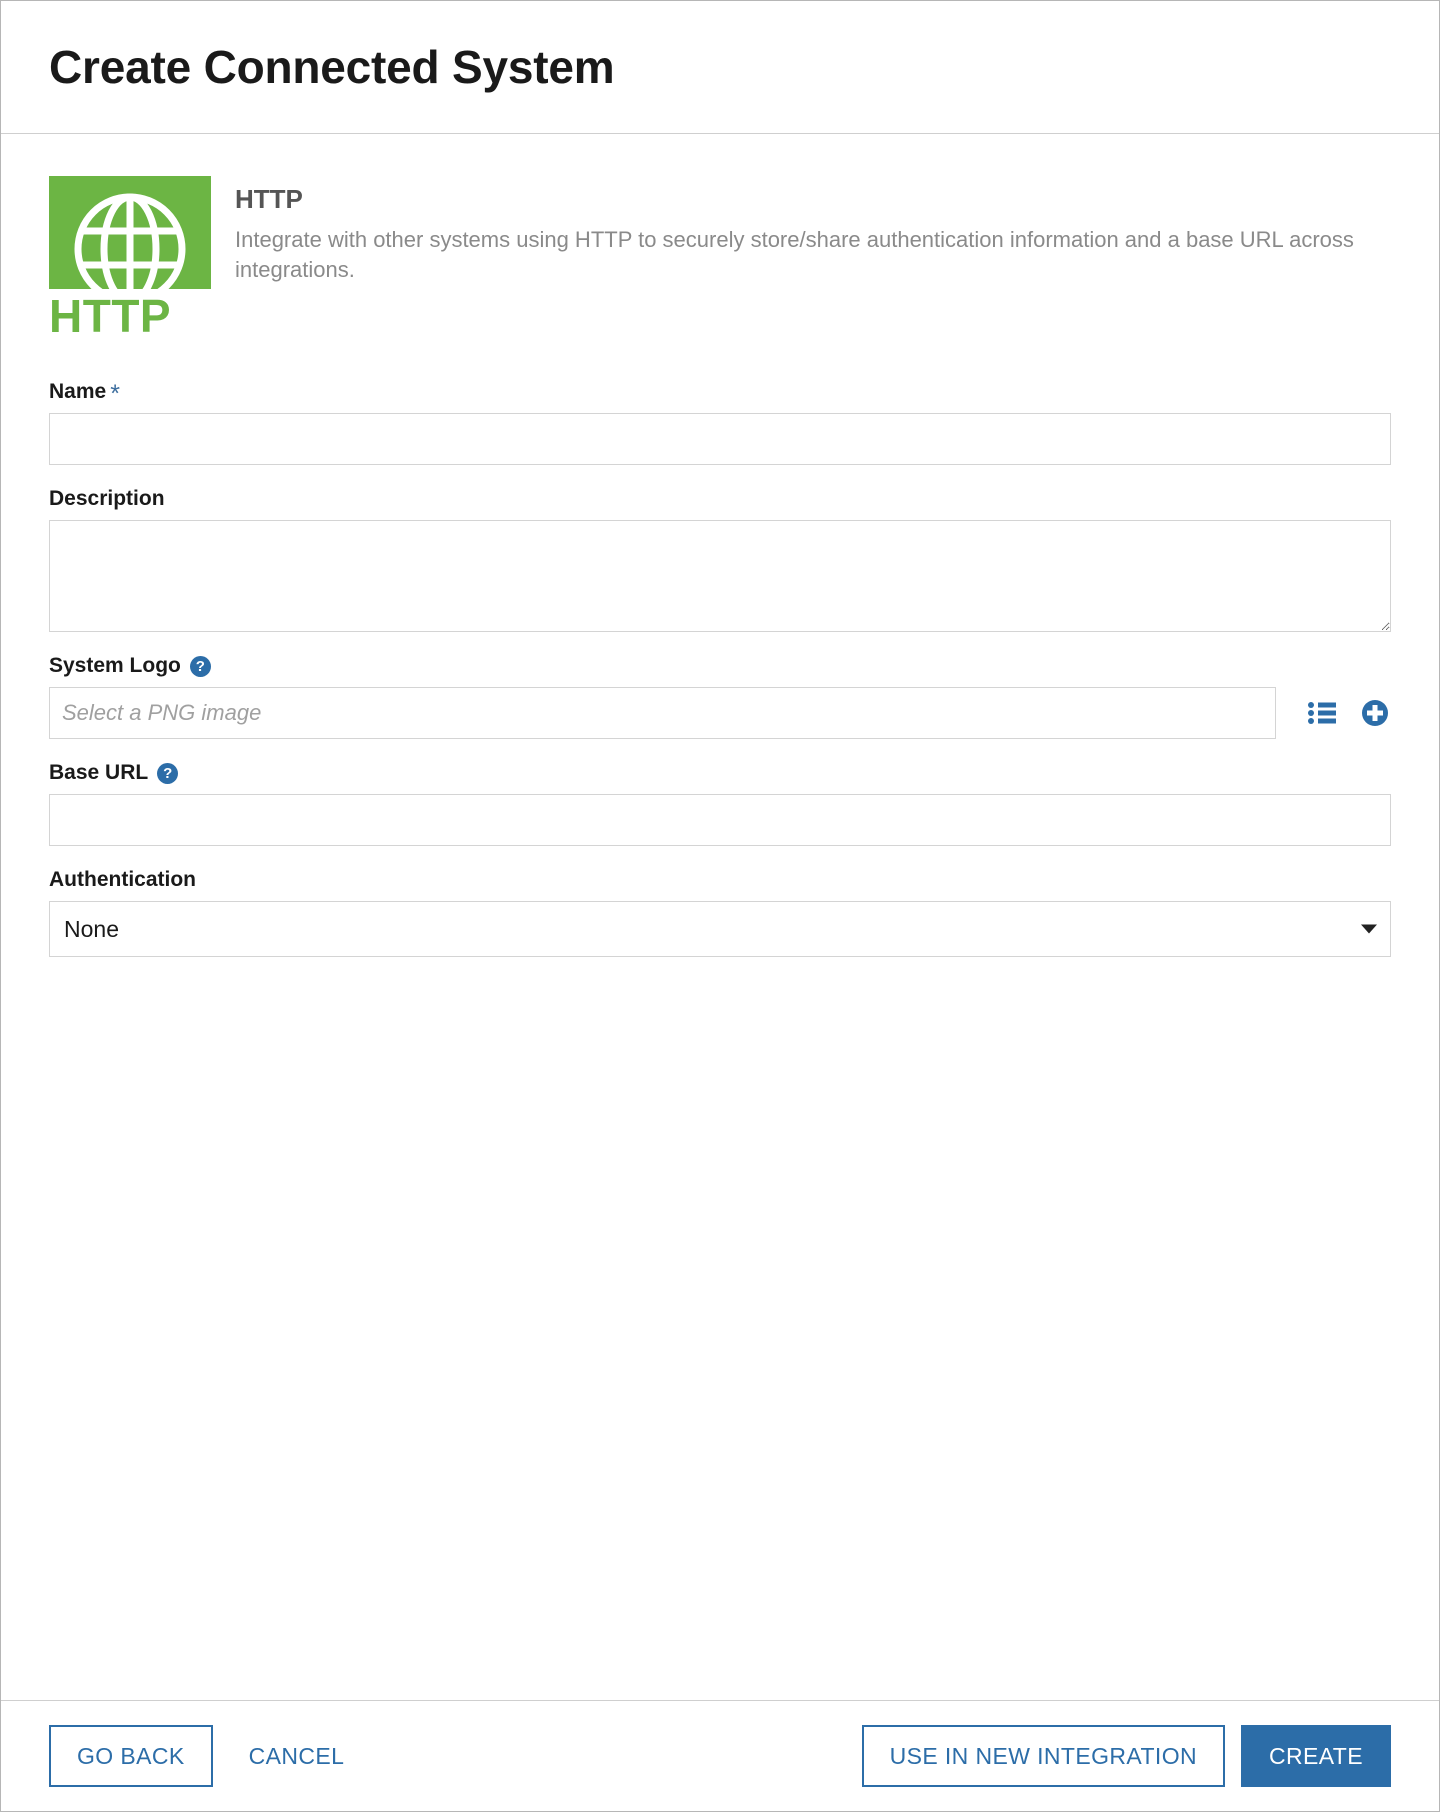 The image size is (1440, 1812). I want to click on authentication-field-group: Authentication None, so click(720, 912).